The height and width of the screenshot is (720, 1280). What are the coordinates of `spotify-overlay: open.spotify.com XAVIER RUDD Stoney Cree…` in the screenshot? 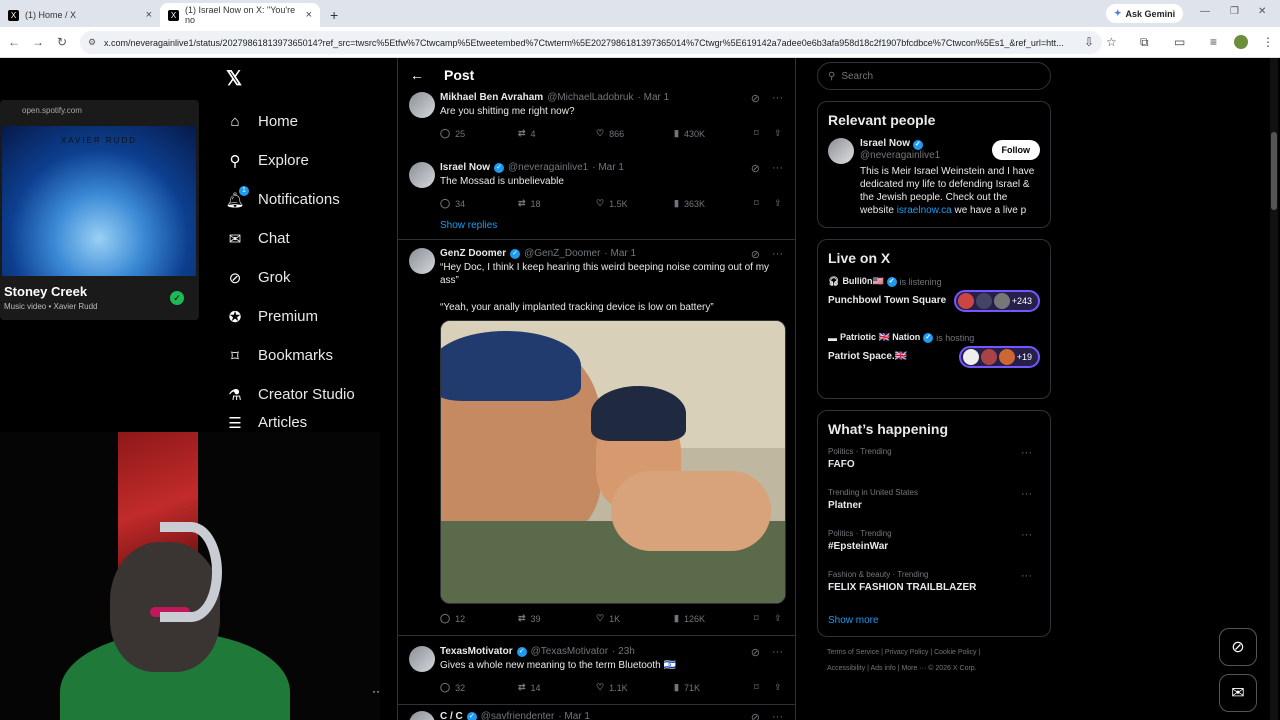 It's located at (99, 210).